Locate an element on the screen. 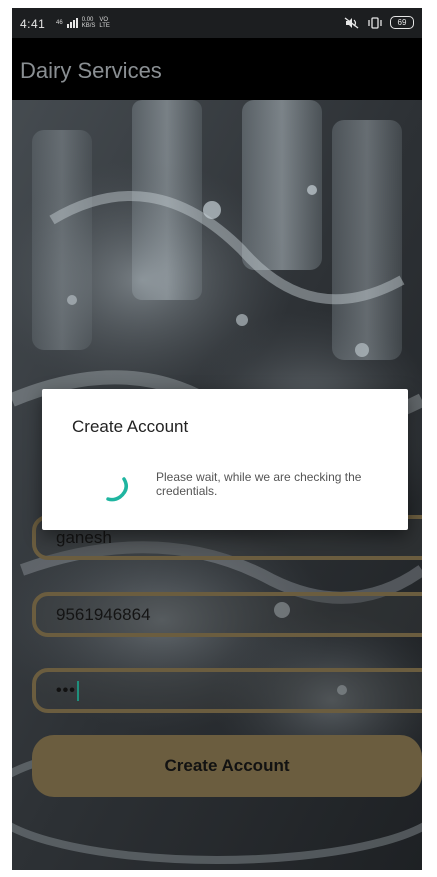 This screenshot has width=437, height=877. create-account-button: Create Account is located at coordinates (227, 766).